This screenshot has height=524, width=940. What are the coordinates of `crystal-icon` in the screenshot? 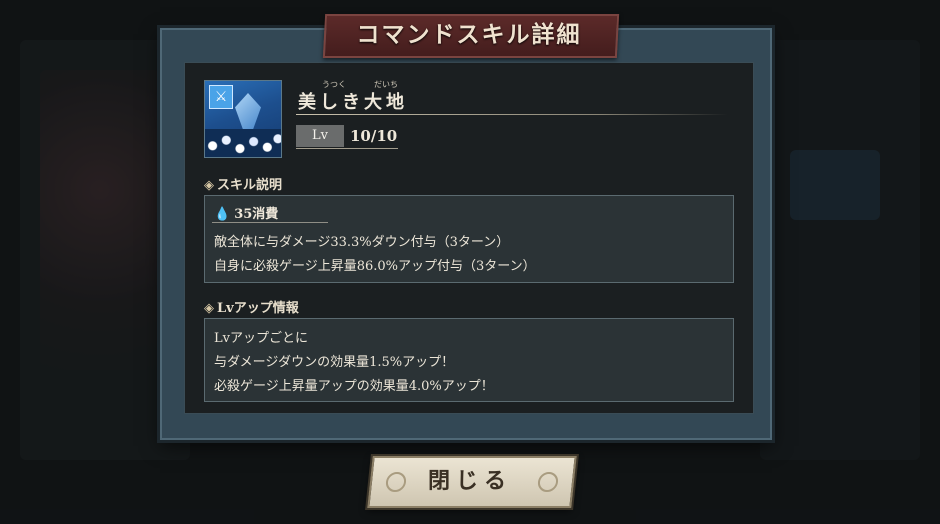 It's located at (248, 111).